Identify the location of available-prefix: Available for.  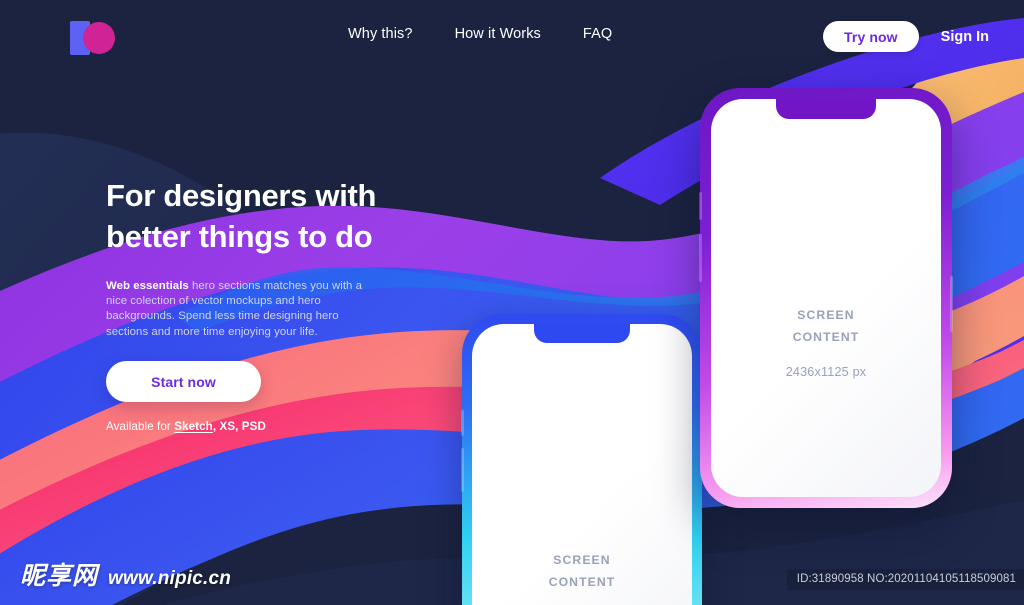
(140, 426).